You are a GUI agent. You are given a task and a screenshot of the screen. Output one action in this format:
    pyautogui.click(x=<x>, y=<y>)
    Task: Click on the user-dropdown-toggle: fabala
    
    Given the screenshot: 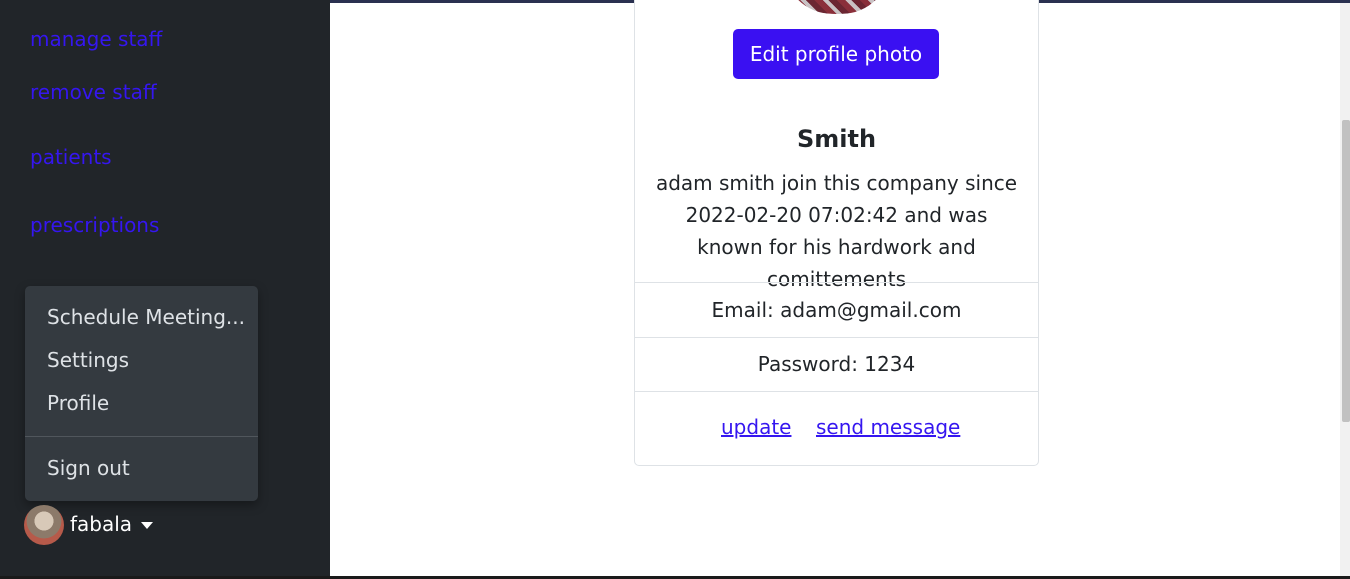 What is the action you would take?
    pyautogui.click(x=94, y=525)
    